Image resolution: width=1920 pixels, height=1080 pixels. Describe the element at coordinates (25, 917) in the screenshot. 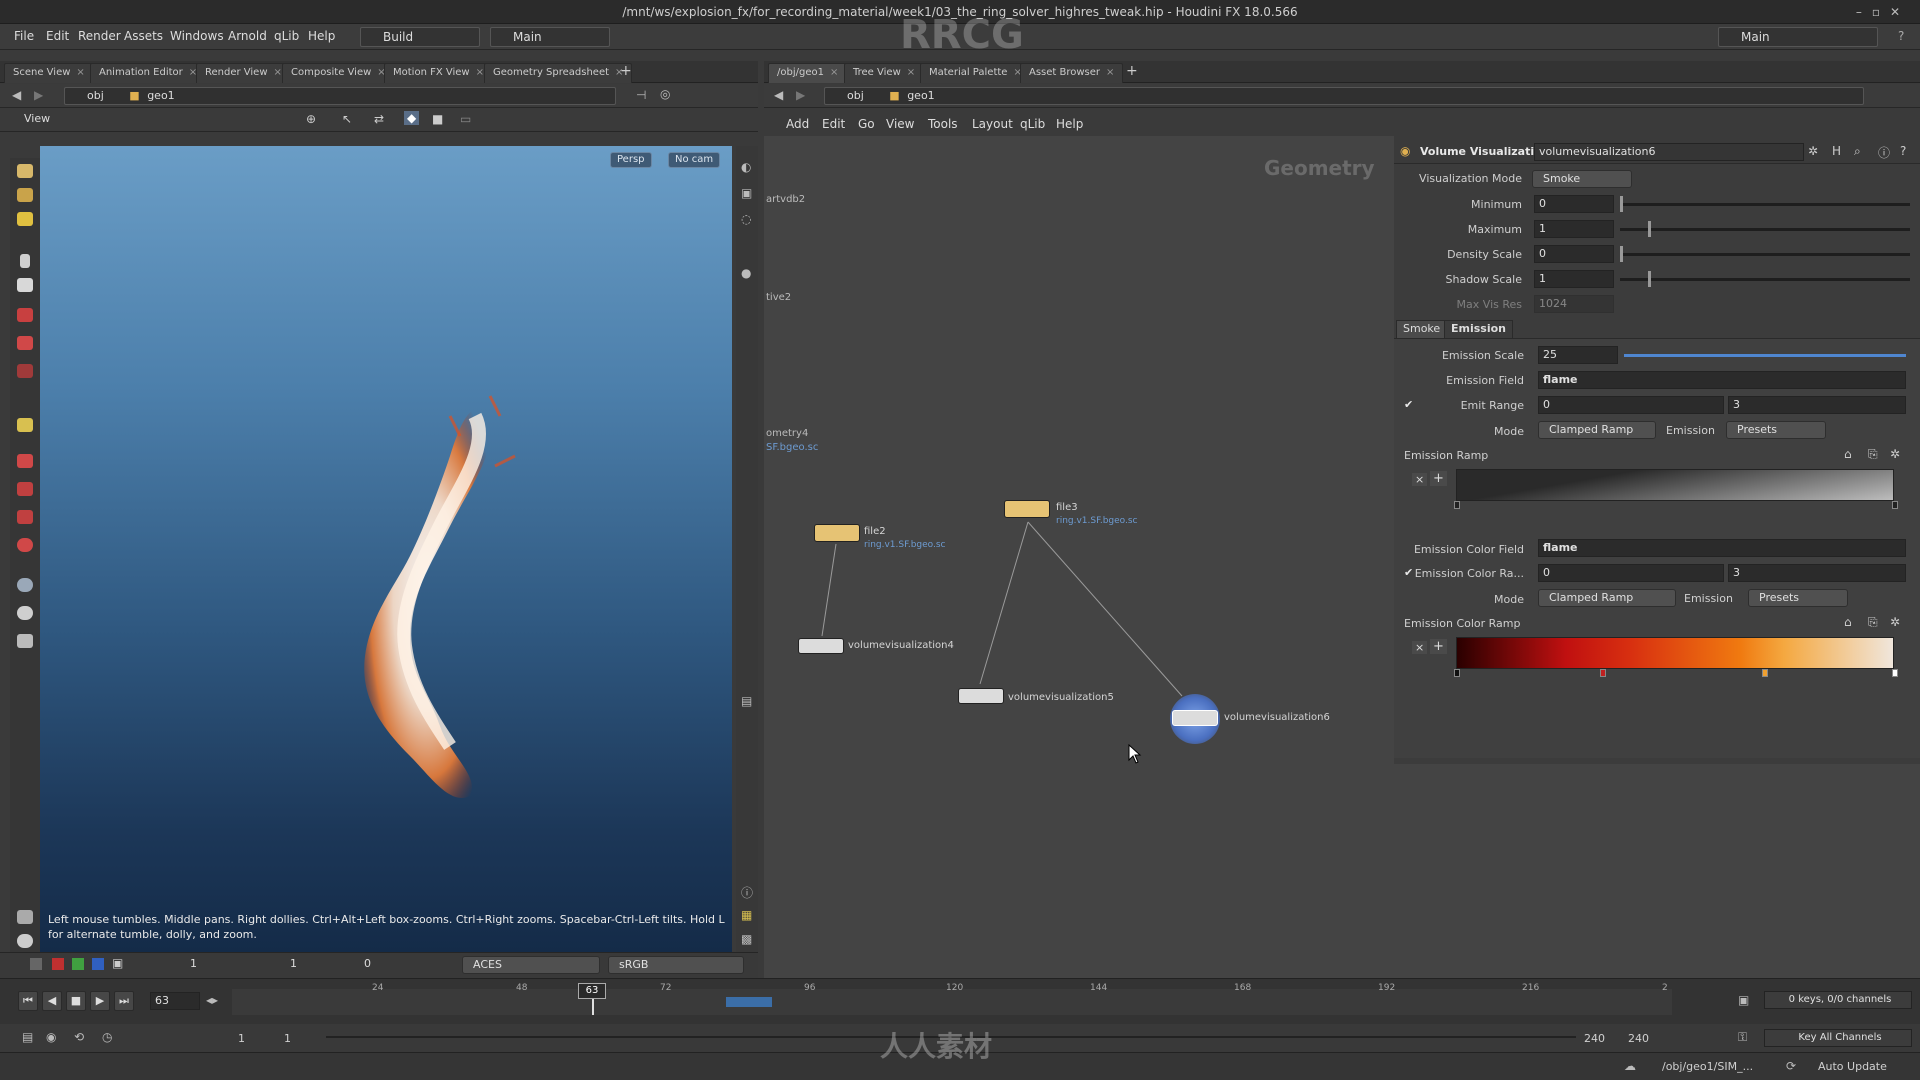

I see `hand-icon` at that location.